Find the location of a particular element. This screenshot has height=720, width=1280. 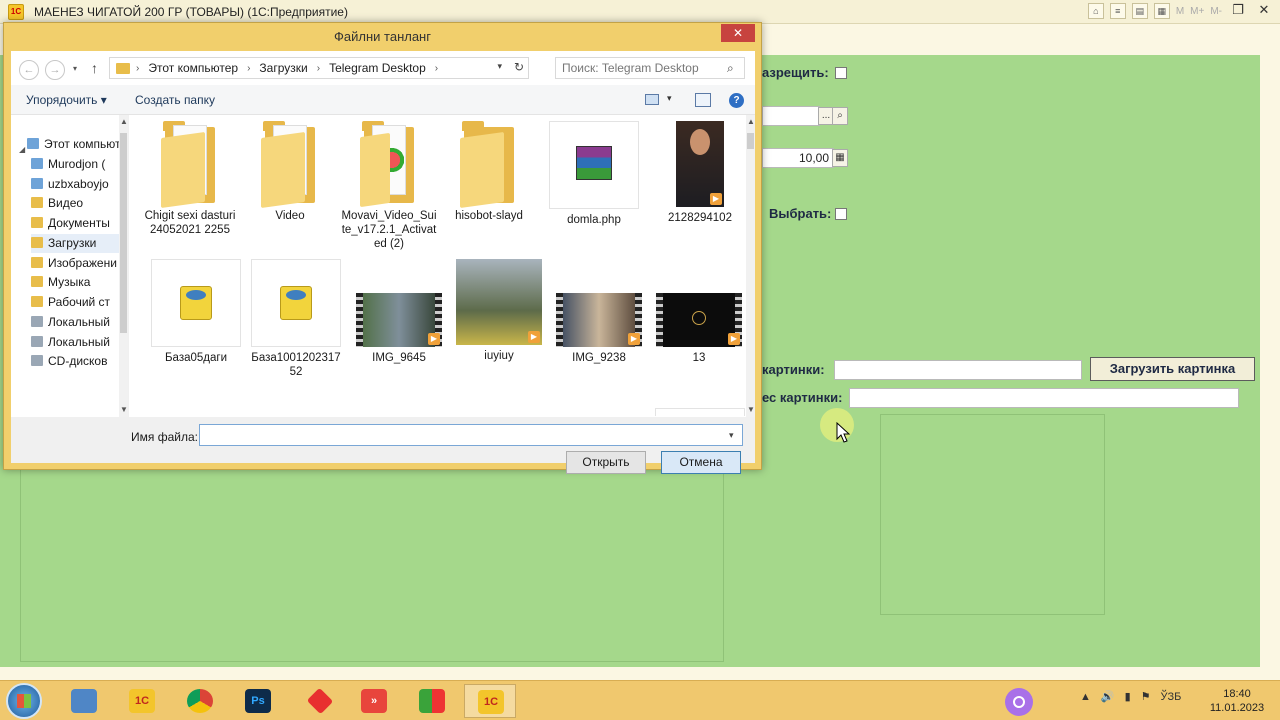

nav-item-local-disk-1: Локальный is located at coordinates (79, 322).